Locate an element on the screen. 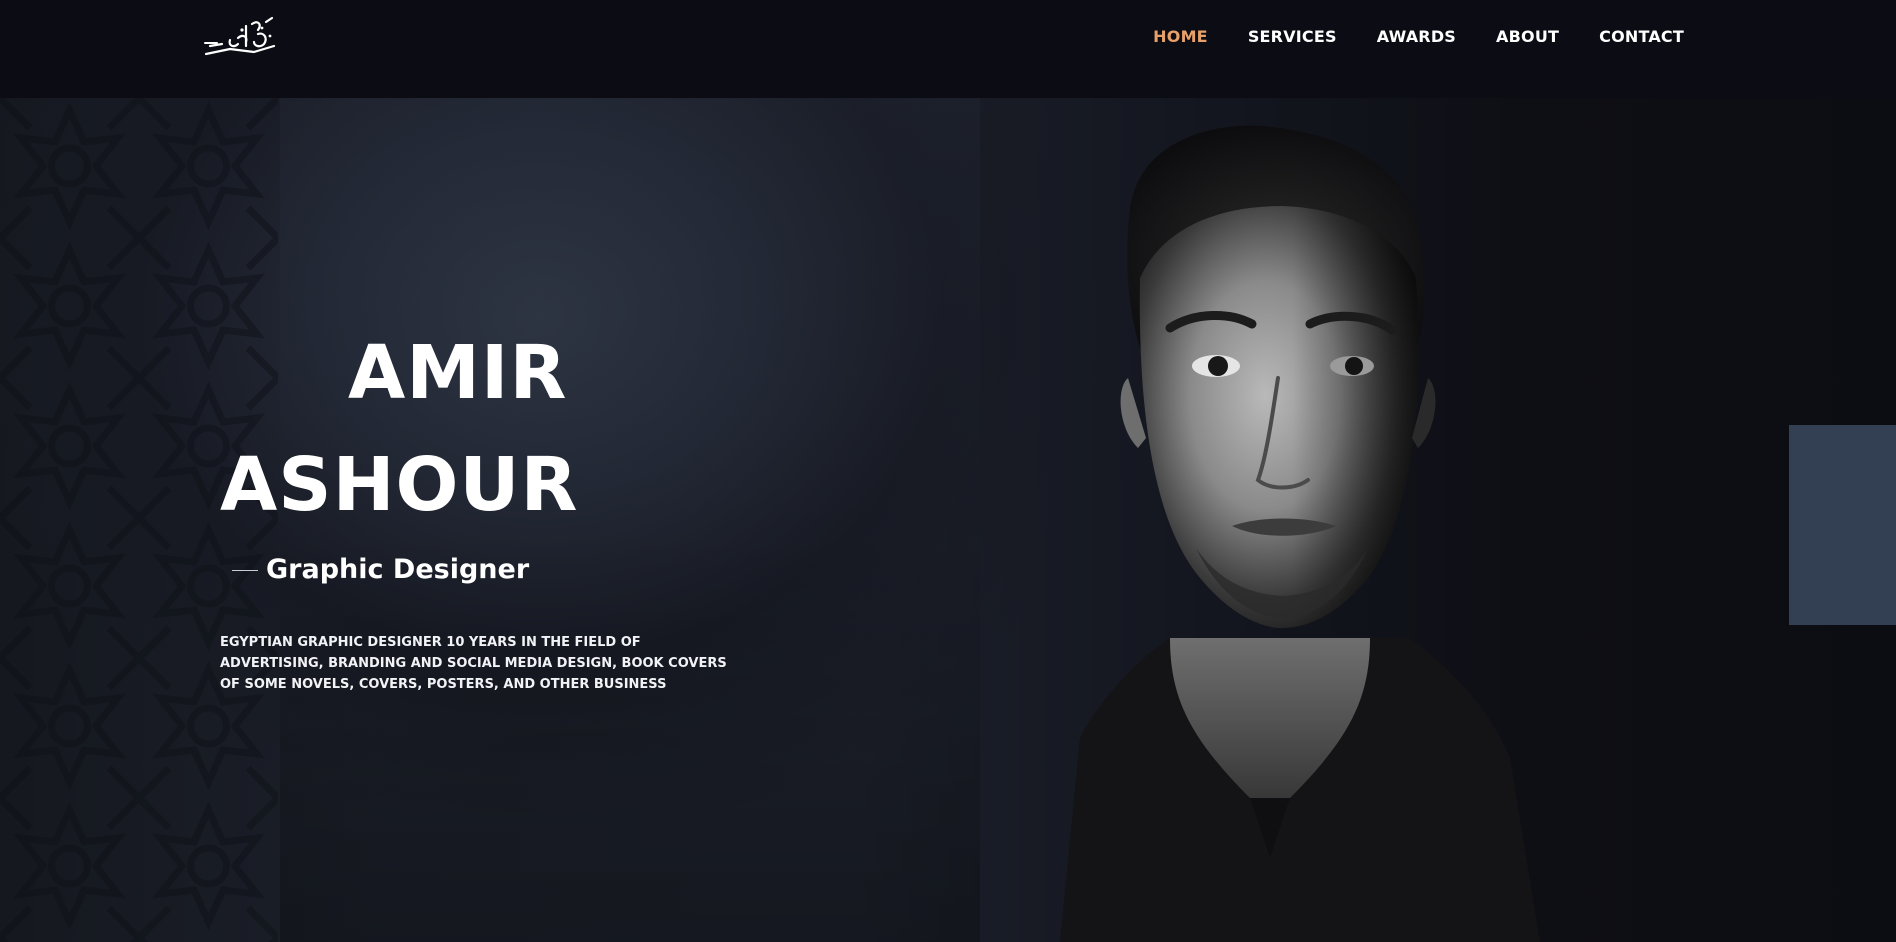 Image resolution: width=1896 pixels, height=942 pixels. side-accent-panel is located at coordinates (1842, 525).